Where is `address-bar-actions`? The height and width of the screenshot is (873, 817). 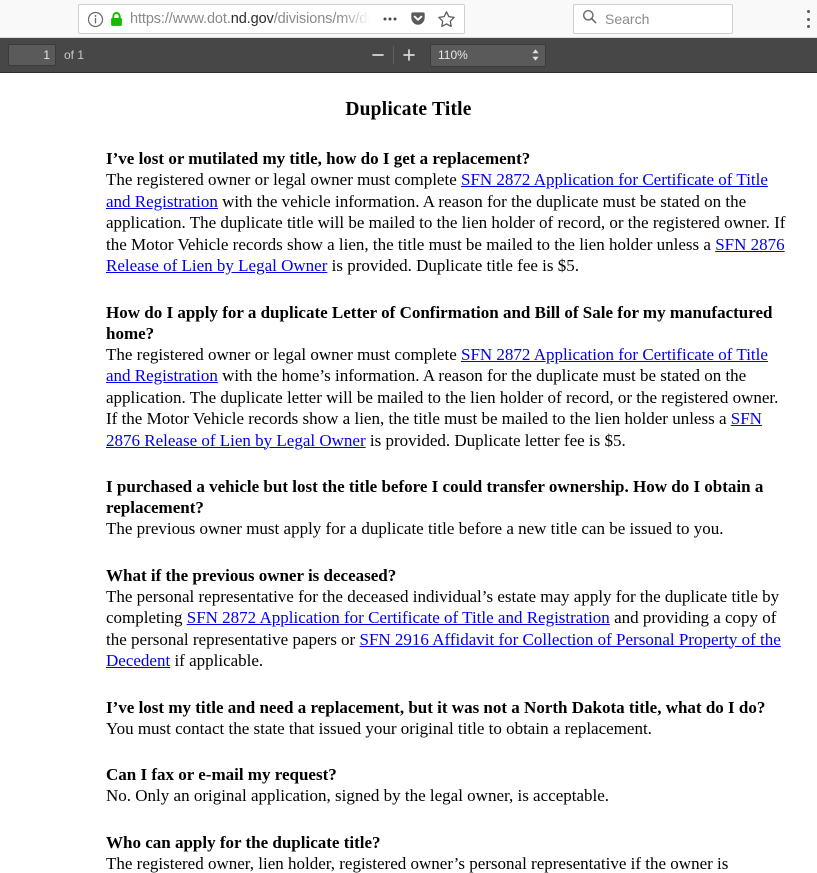
address-bar-actions is located at coordinates (419, 19).